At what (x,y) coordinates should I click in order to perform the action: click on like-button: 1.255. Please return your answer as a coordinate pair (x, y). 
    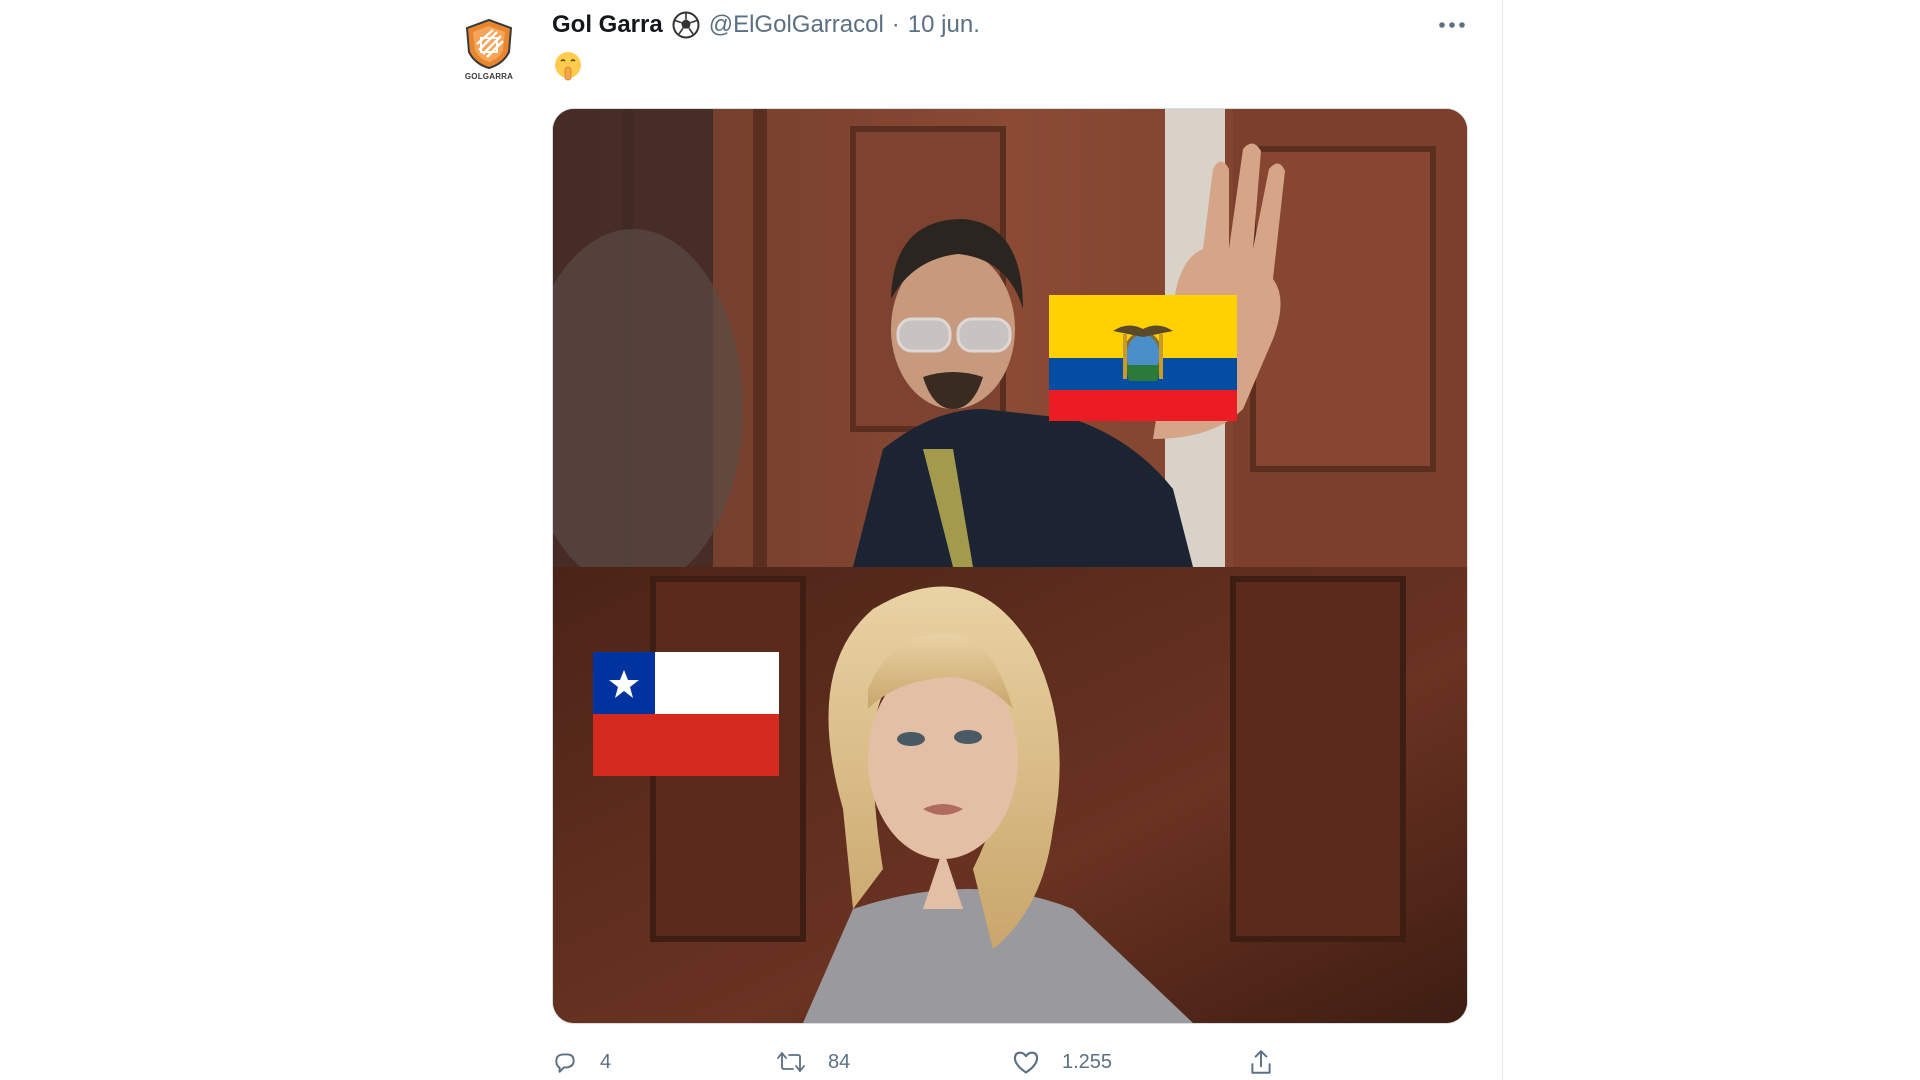
    Looking at the image, I should click on (1062, 1062).